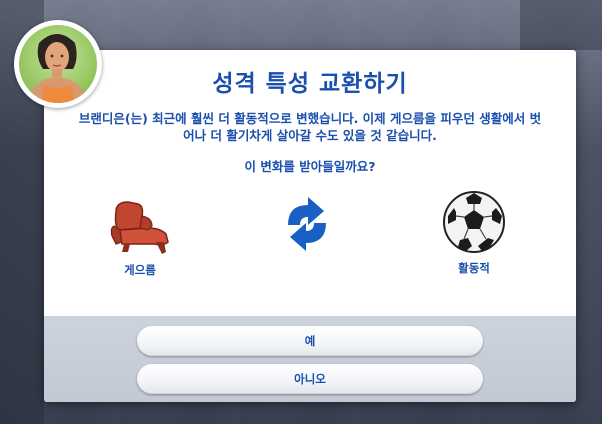 The height and width of the screenshot is (424, 602). What do you see at coordinates (561, 25) in the screenshot?
I see `background-shelf` at bounding box center [561, 25].